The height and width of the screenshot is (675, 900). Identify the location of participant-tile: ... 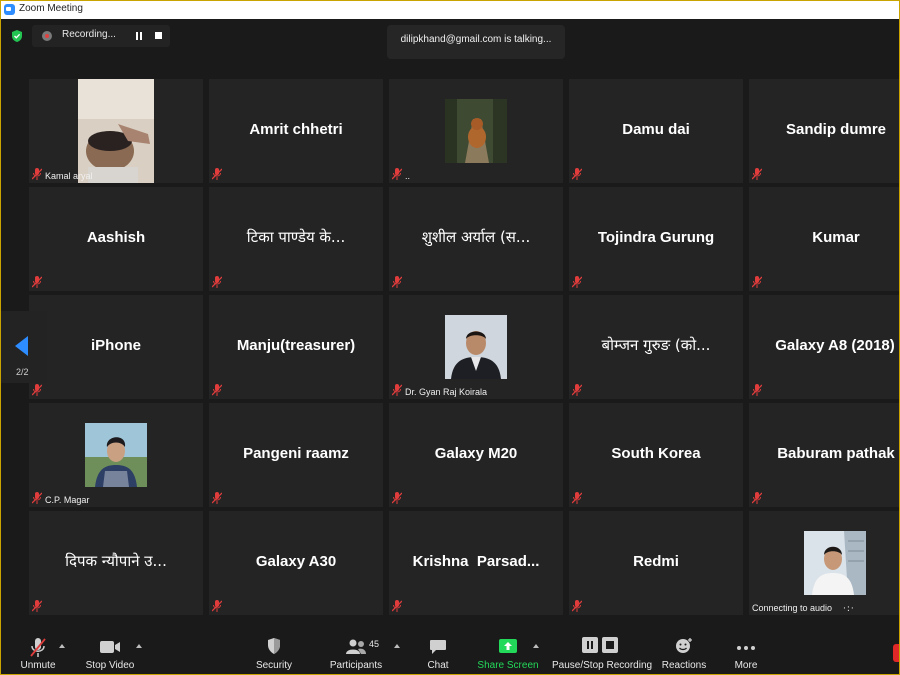
(476, 131).